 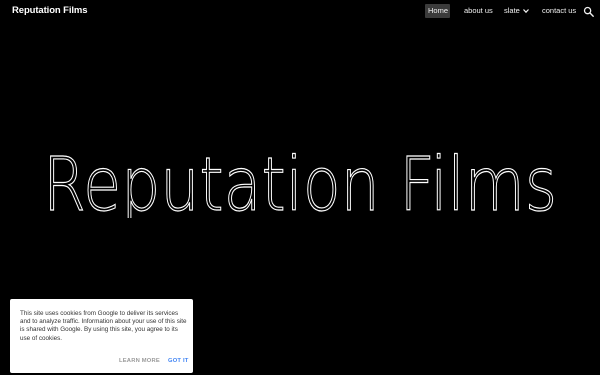 I want to click on got-it-button: GOT IT, so click(x=178, y=361).